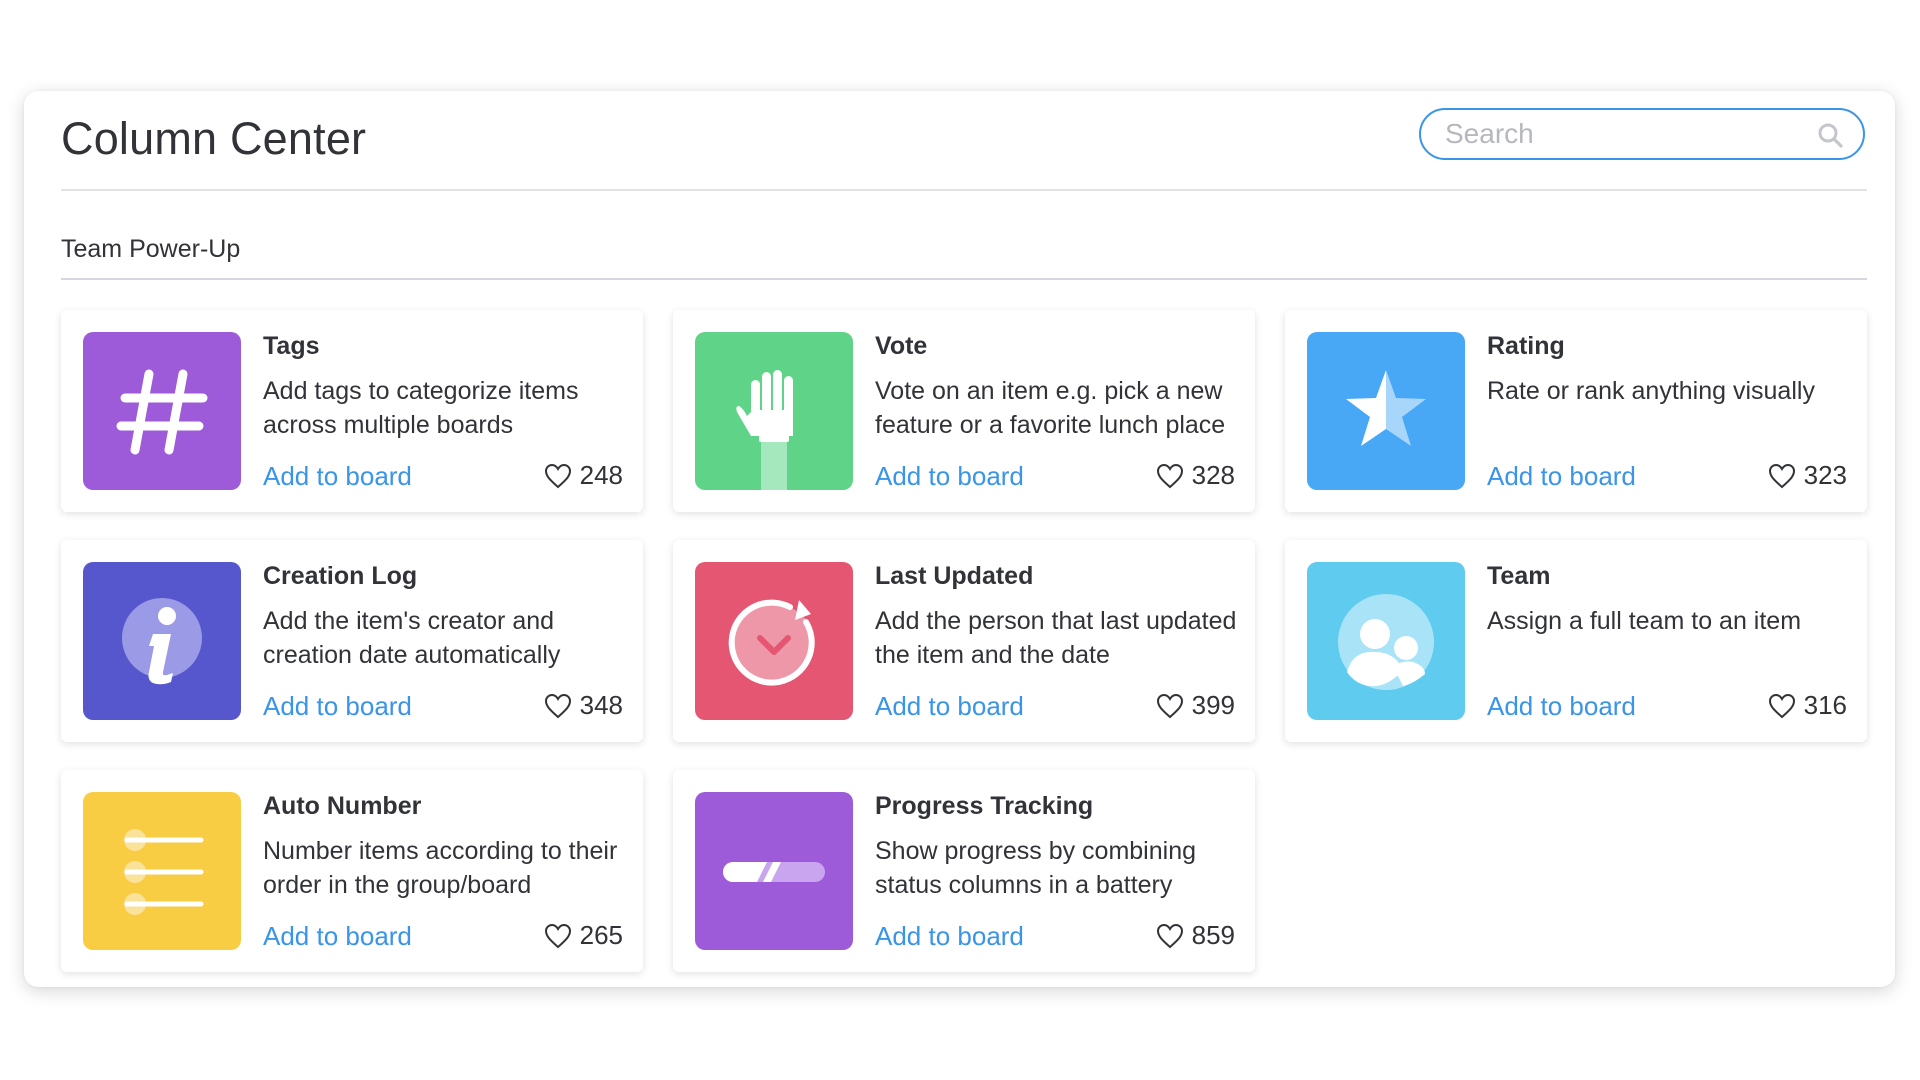  Describe the element at coordinates (1625, 134) in the screenshot. I see `search-input` at that location.